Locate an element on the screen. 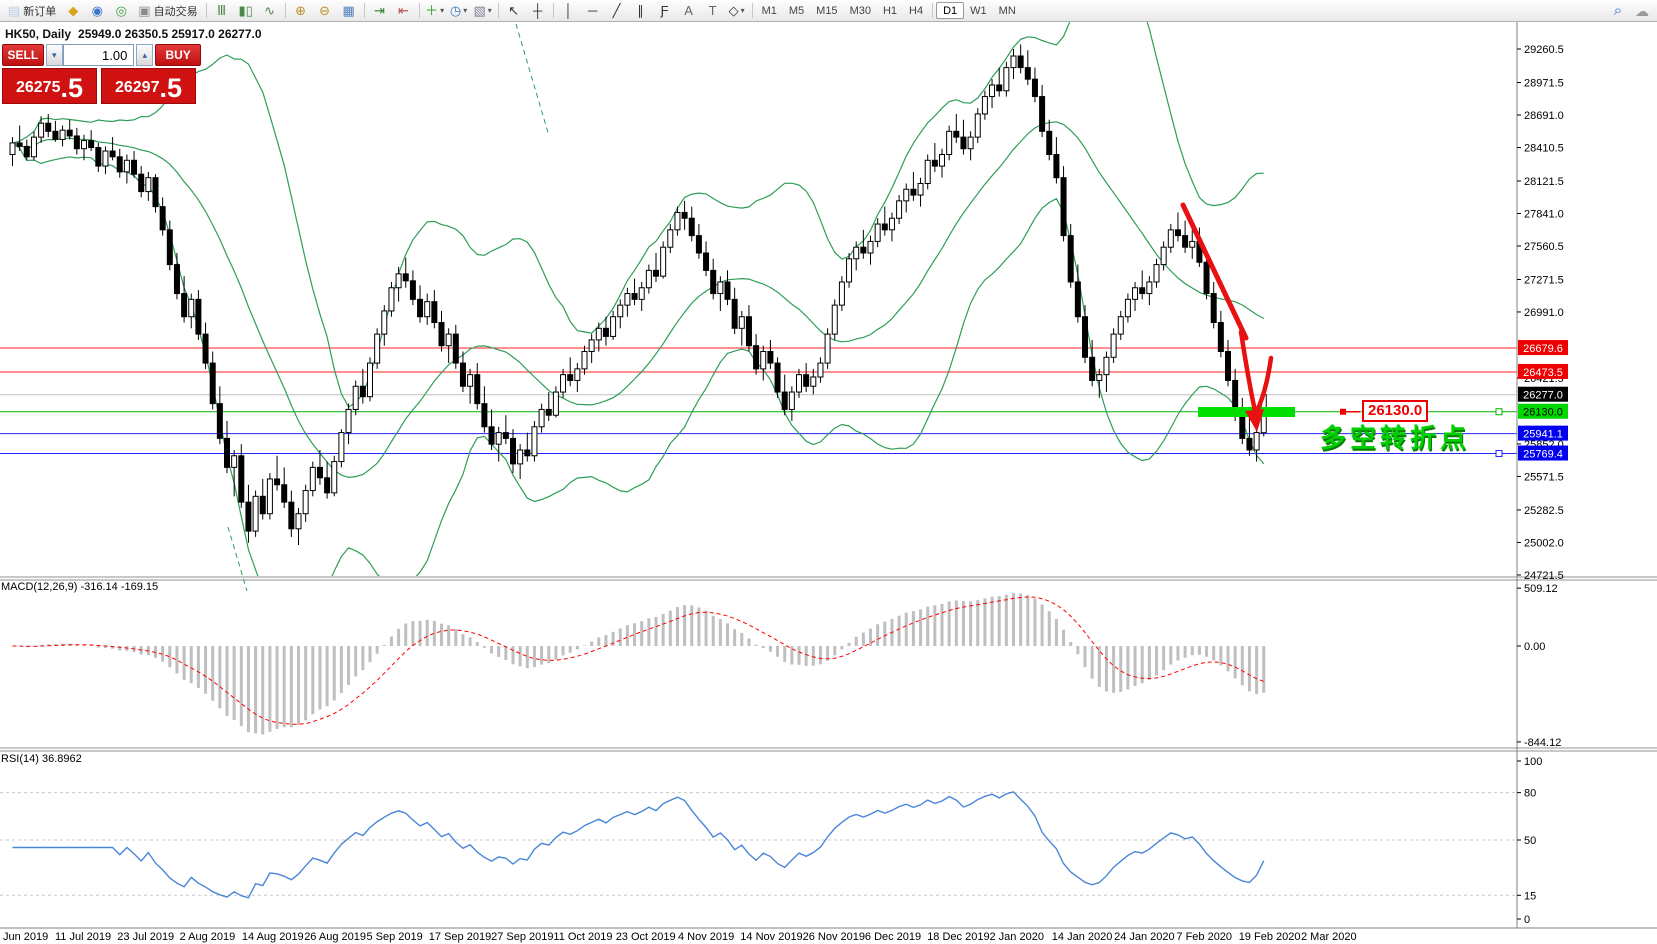  auto-scroll-icon: ⇥ is located at coordinates (380, 11).